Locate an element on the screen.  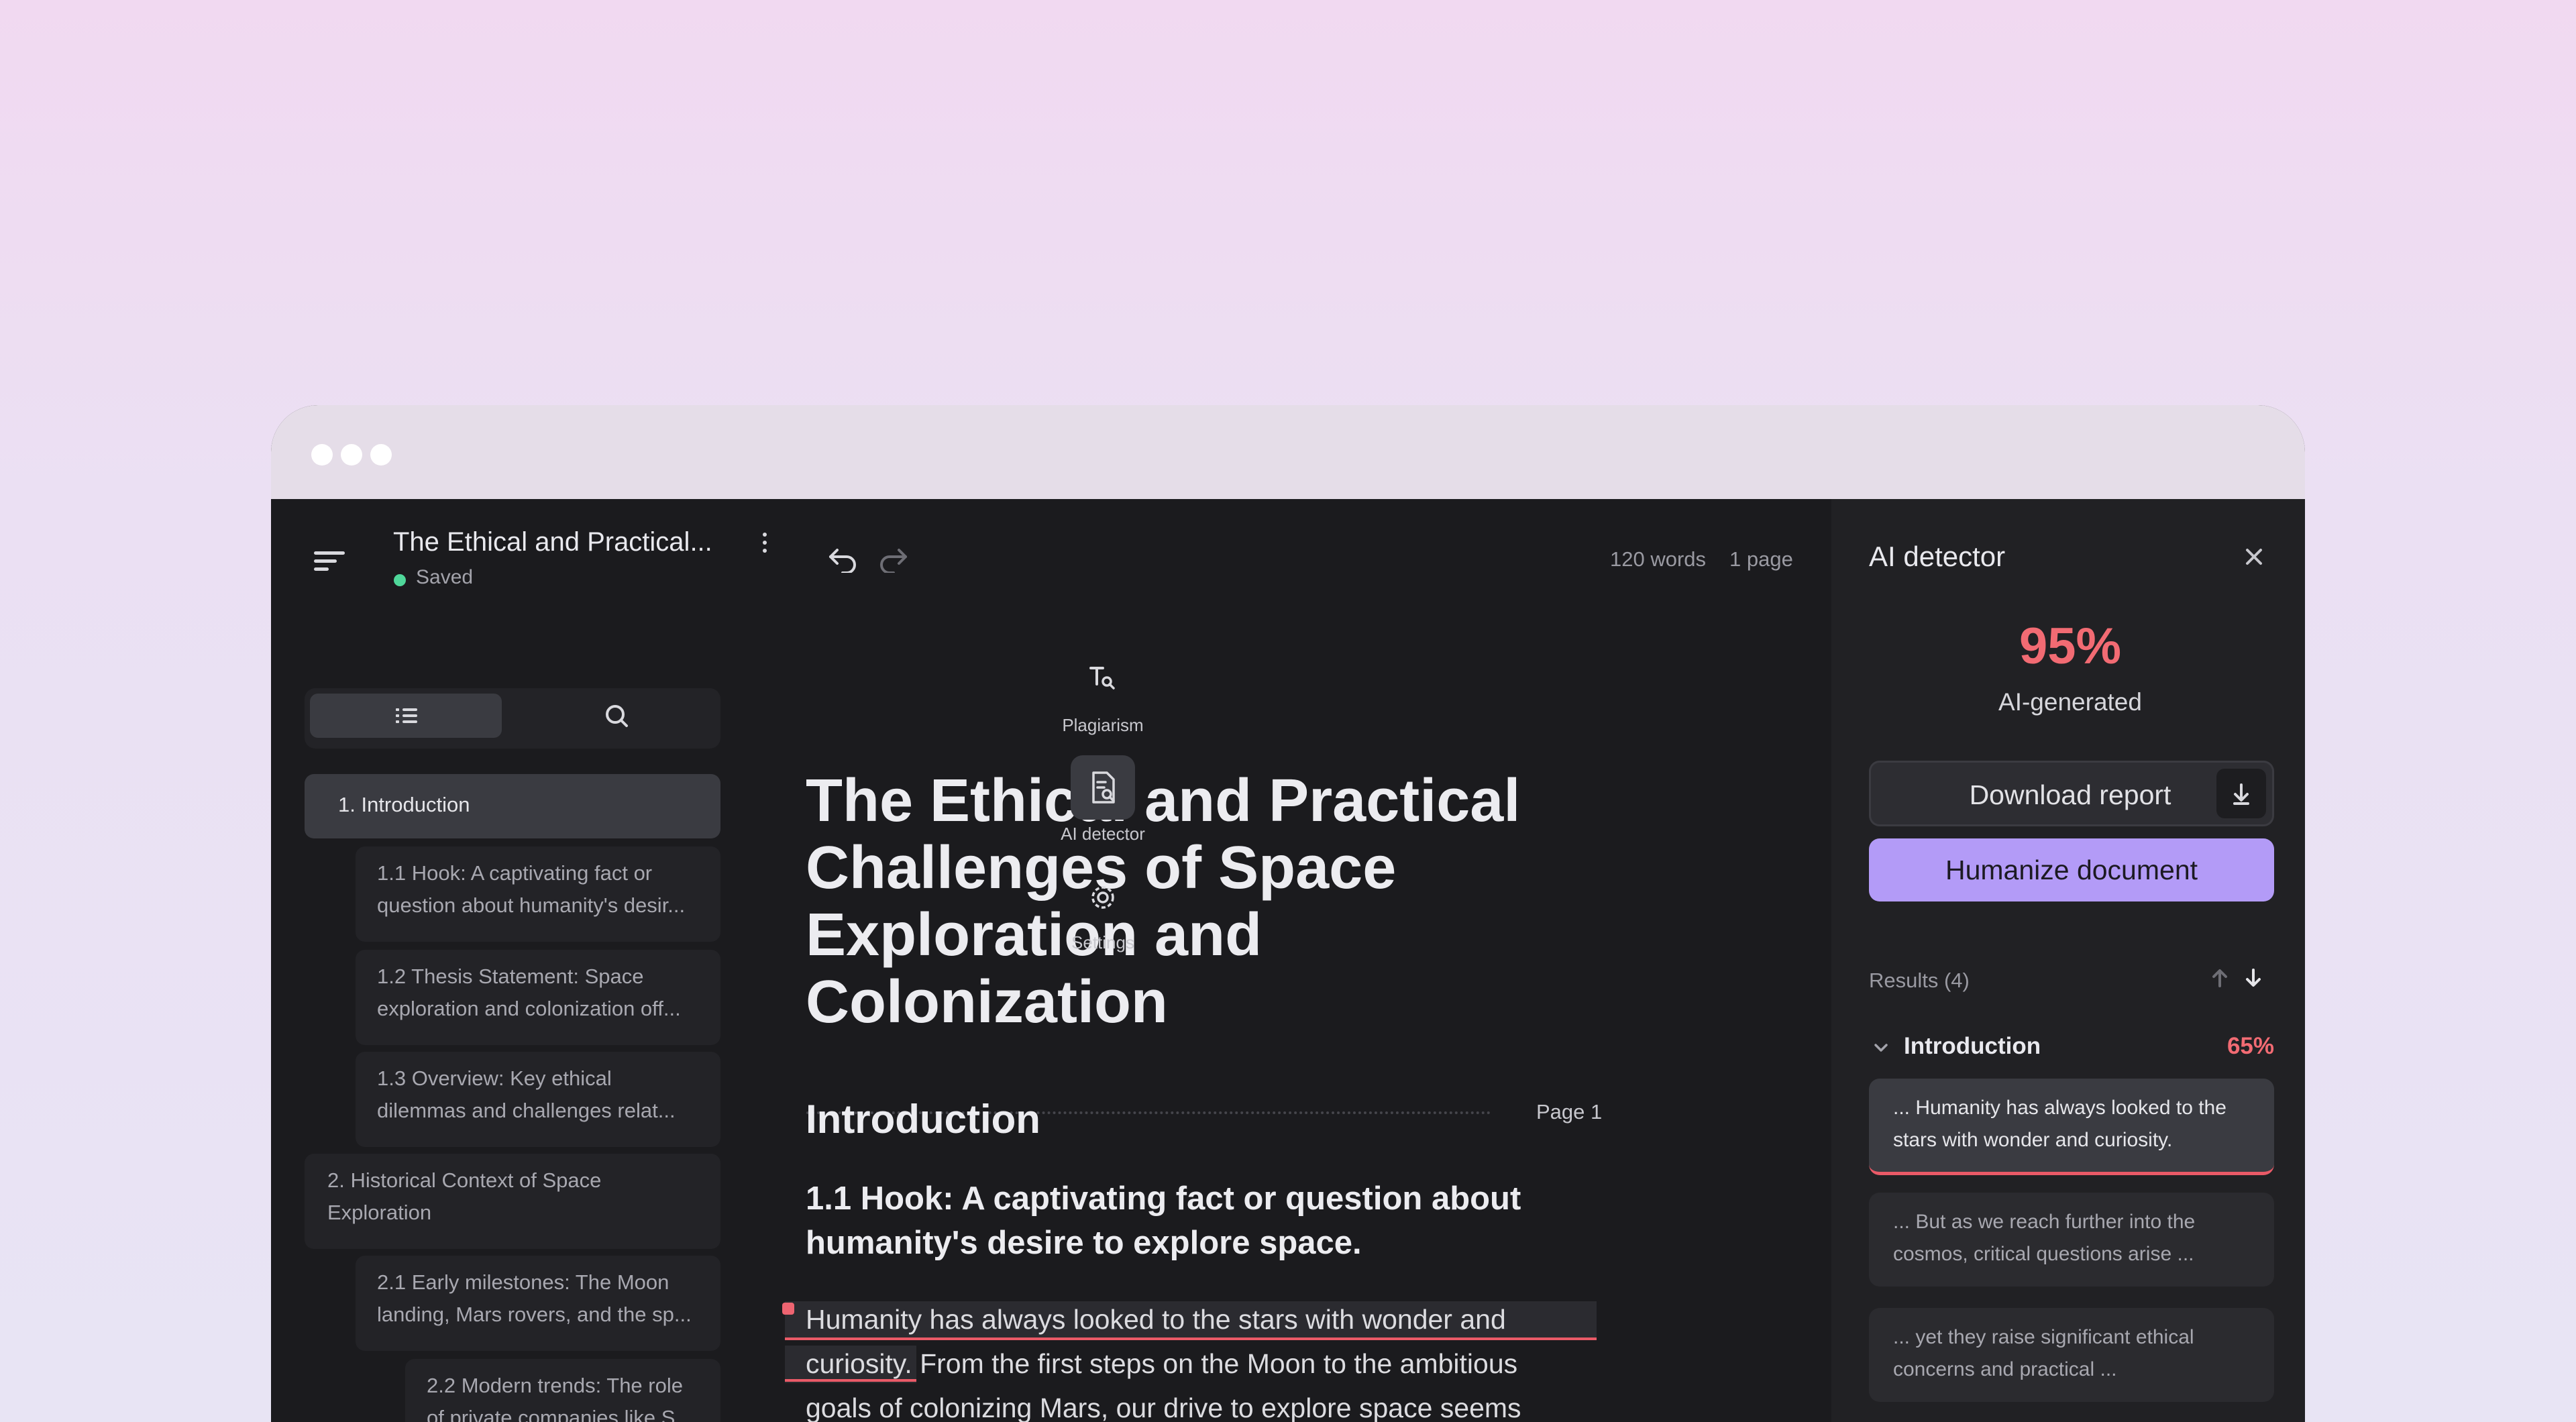
page-label: Page 1 is located at coordinates (1569, 1112).